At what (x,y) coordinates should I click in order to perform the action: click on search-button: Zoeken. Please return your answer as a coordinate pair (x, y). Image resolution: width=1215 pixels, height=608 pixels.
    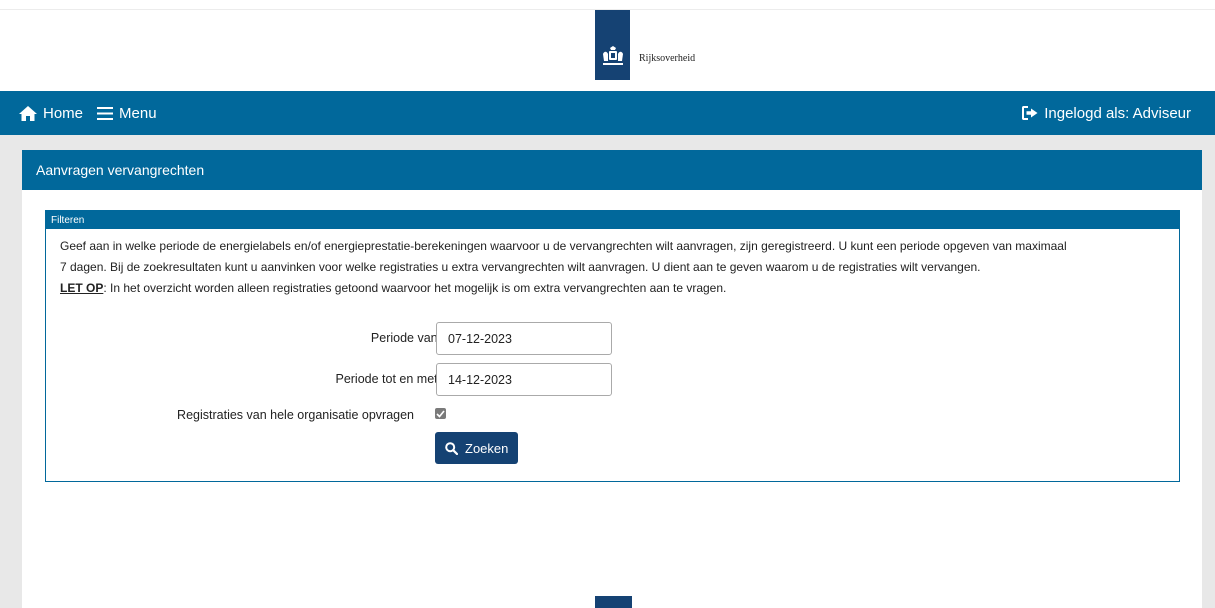
    Looking at the image, I should click on (477, 448).